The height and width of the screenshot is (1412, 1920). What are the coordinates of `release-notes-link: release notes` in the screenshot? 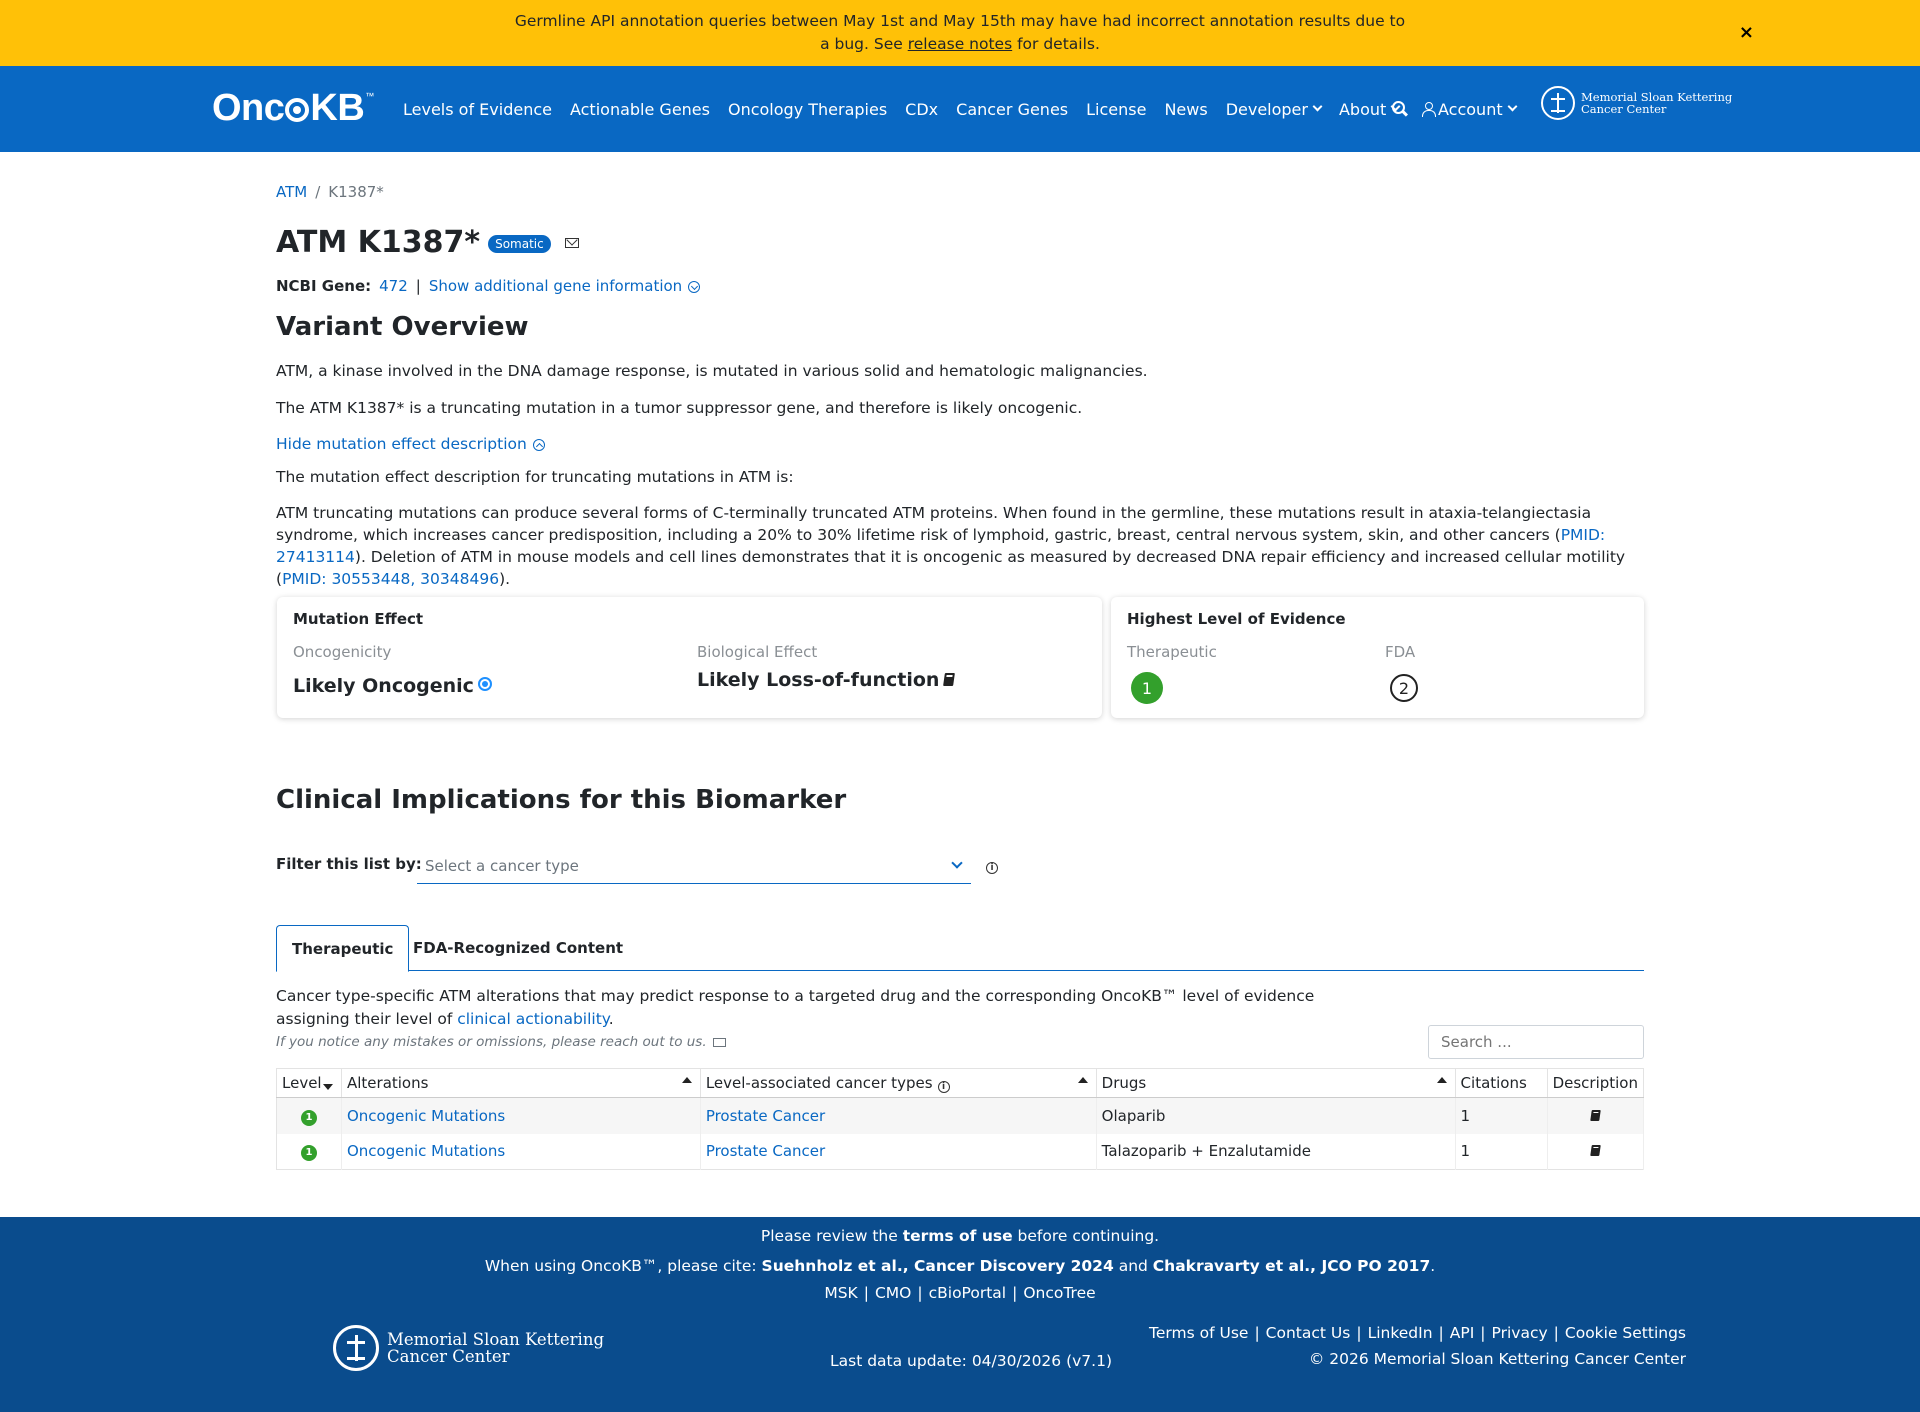 It's located at (960, 44).